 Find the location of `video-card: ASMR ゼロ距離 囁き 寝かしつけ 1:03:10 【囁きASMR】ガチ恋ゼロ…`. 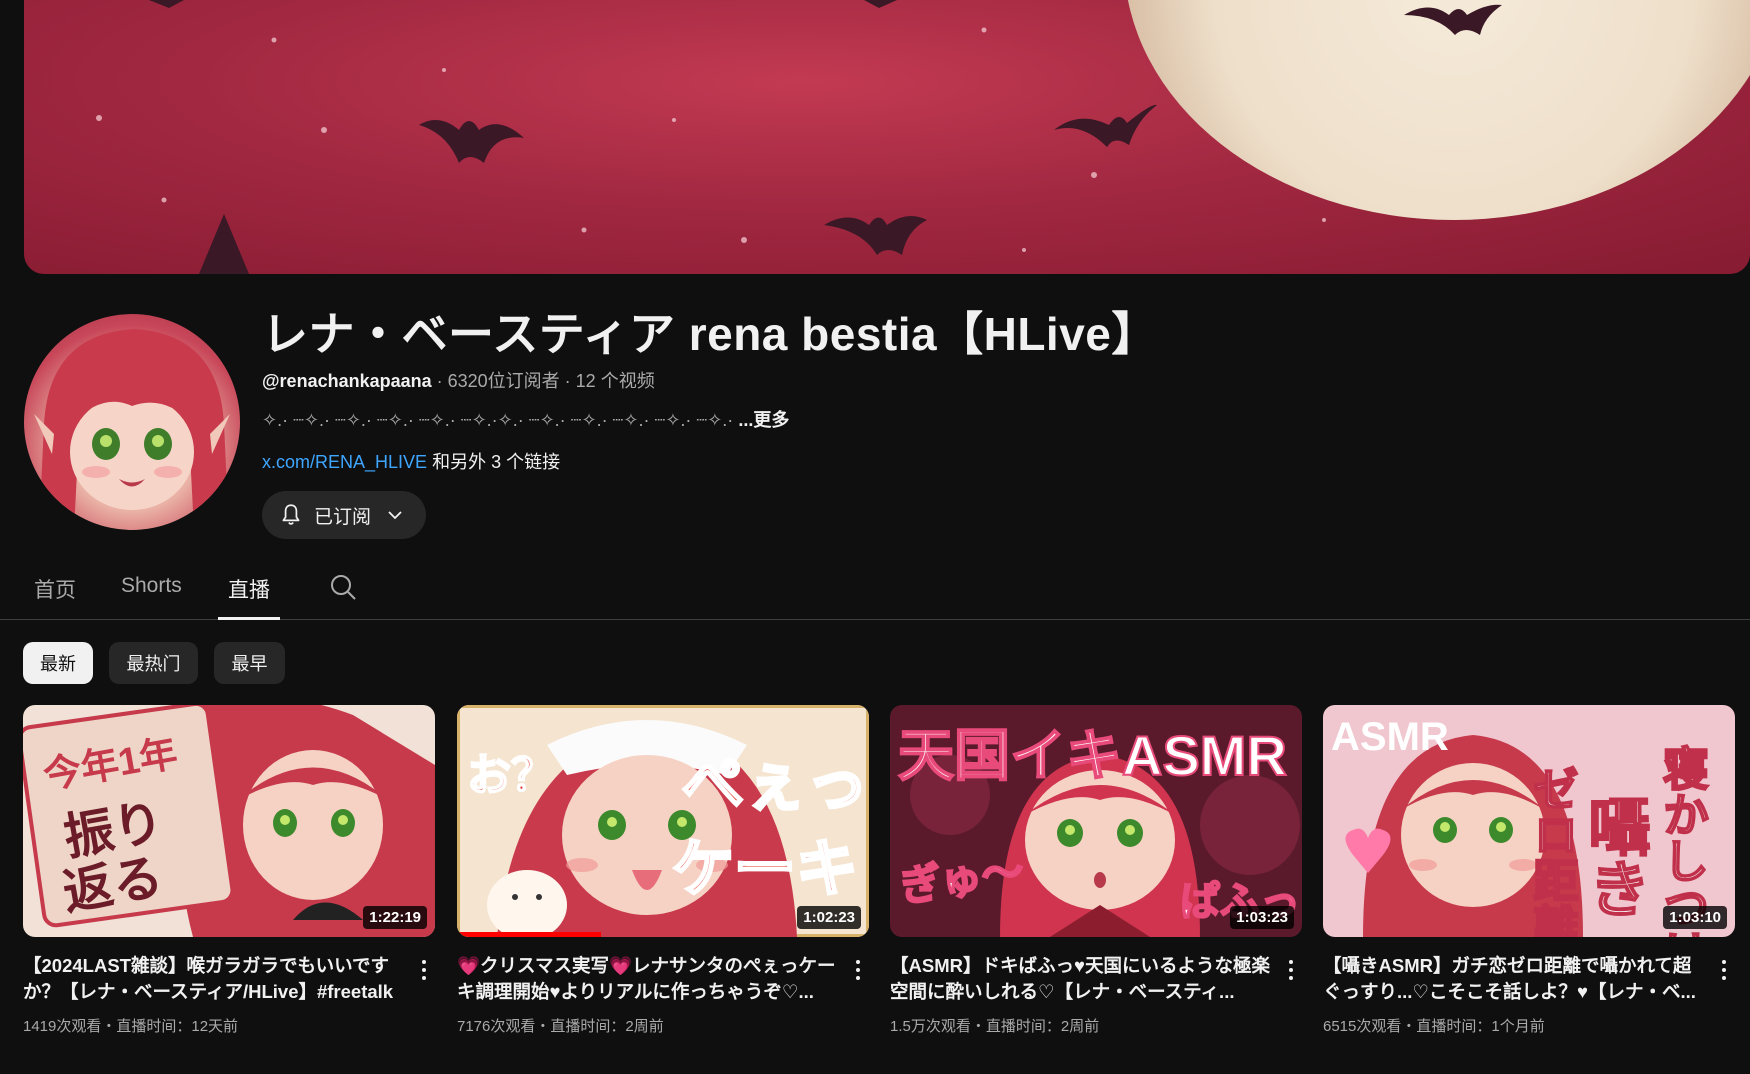

video-card: ASMR ゼロ距離 囁き 寝かしつけ 1:03:10 【囁きASMR】ガチ恋ゼロ… is located at coordinates (1529, 870).